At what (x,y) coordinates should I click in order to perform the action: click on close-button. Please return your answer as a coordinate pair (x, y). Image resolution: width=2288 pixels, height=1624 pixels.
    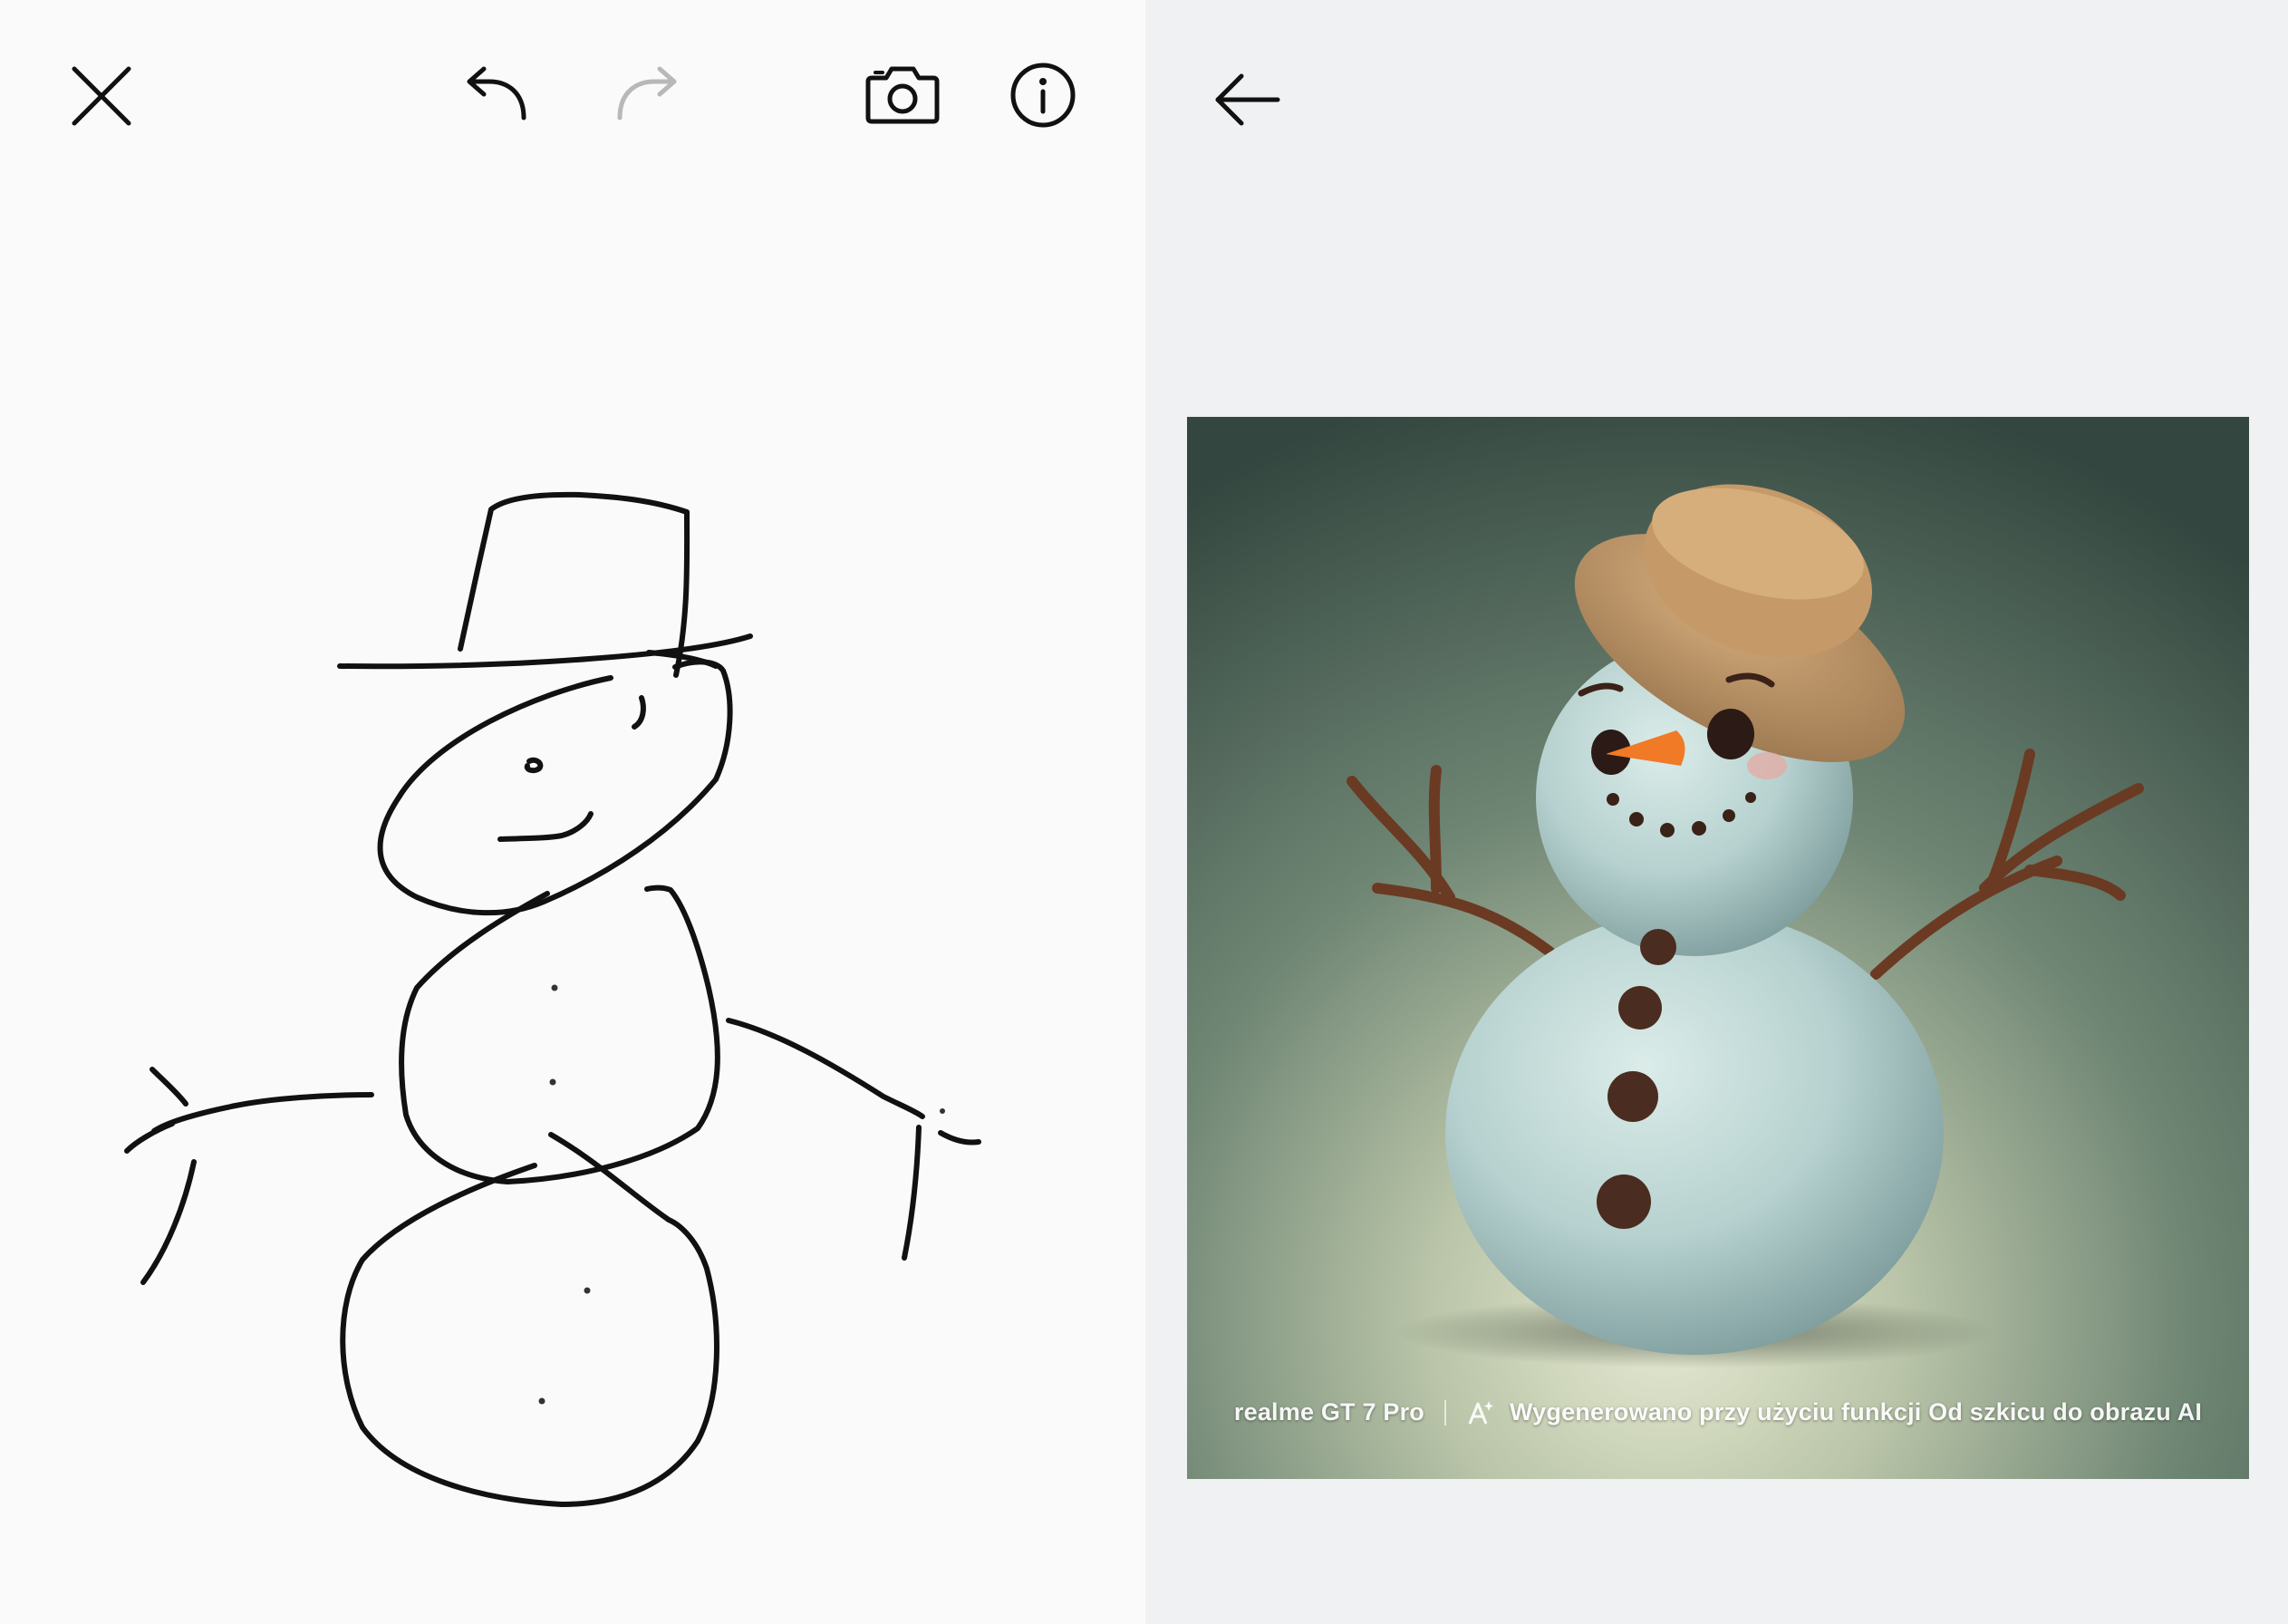
    Looking at the image, I should click on (101, 96).